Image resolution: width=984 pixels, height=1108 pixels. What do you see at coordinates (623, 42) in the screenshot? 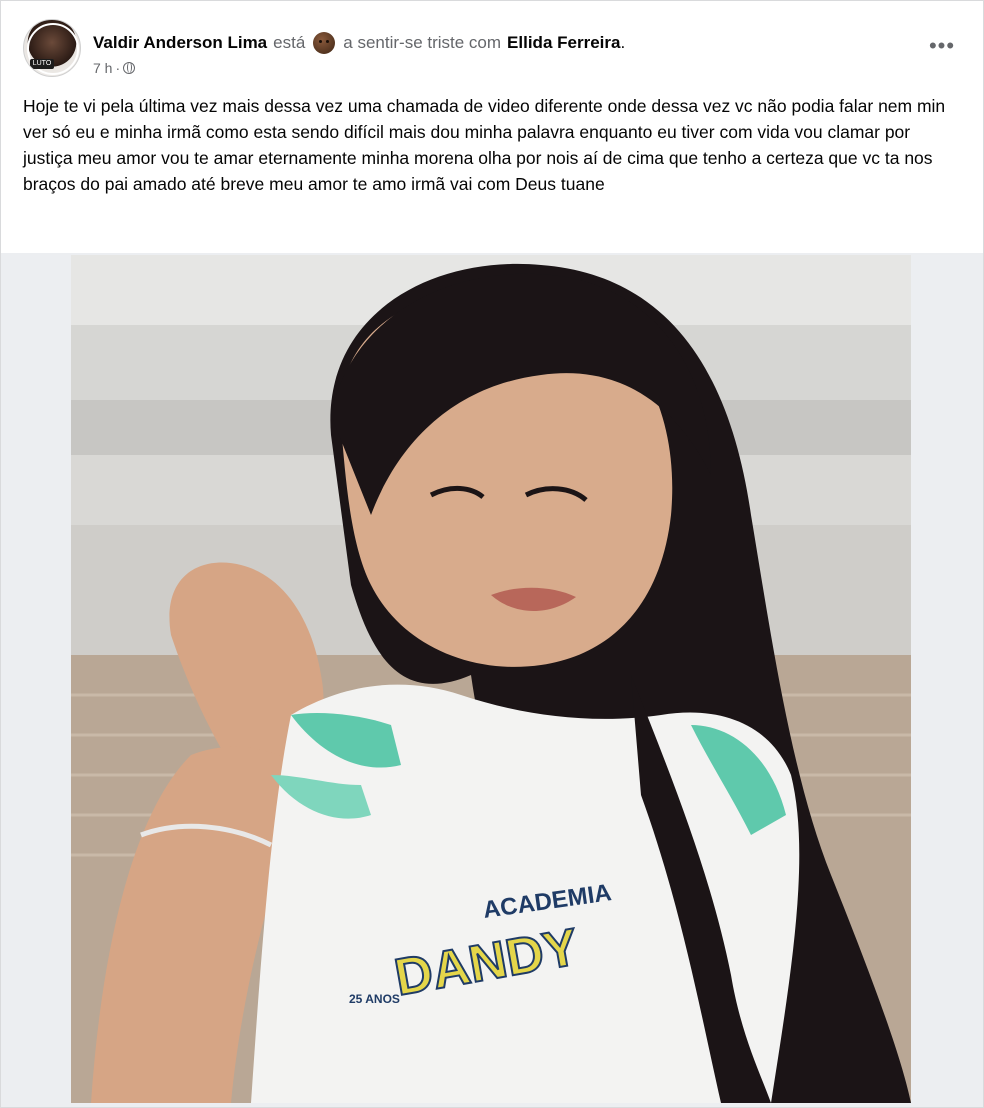
I see `tagged-suffix: .` at bounding box center [623, 42].